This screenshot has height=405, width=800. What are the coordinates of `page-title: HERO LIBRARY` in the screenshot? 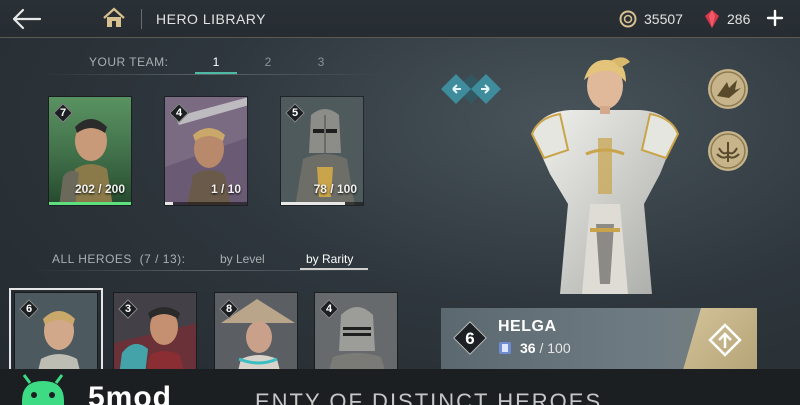 It's located at (211, 19).